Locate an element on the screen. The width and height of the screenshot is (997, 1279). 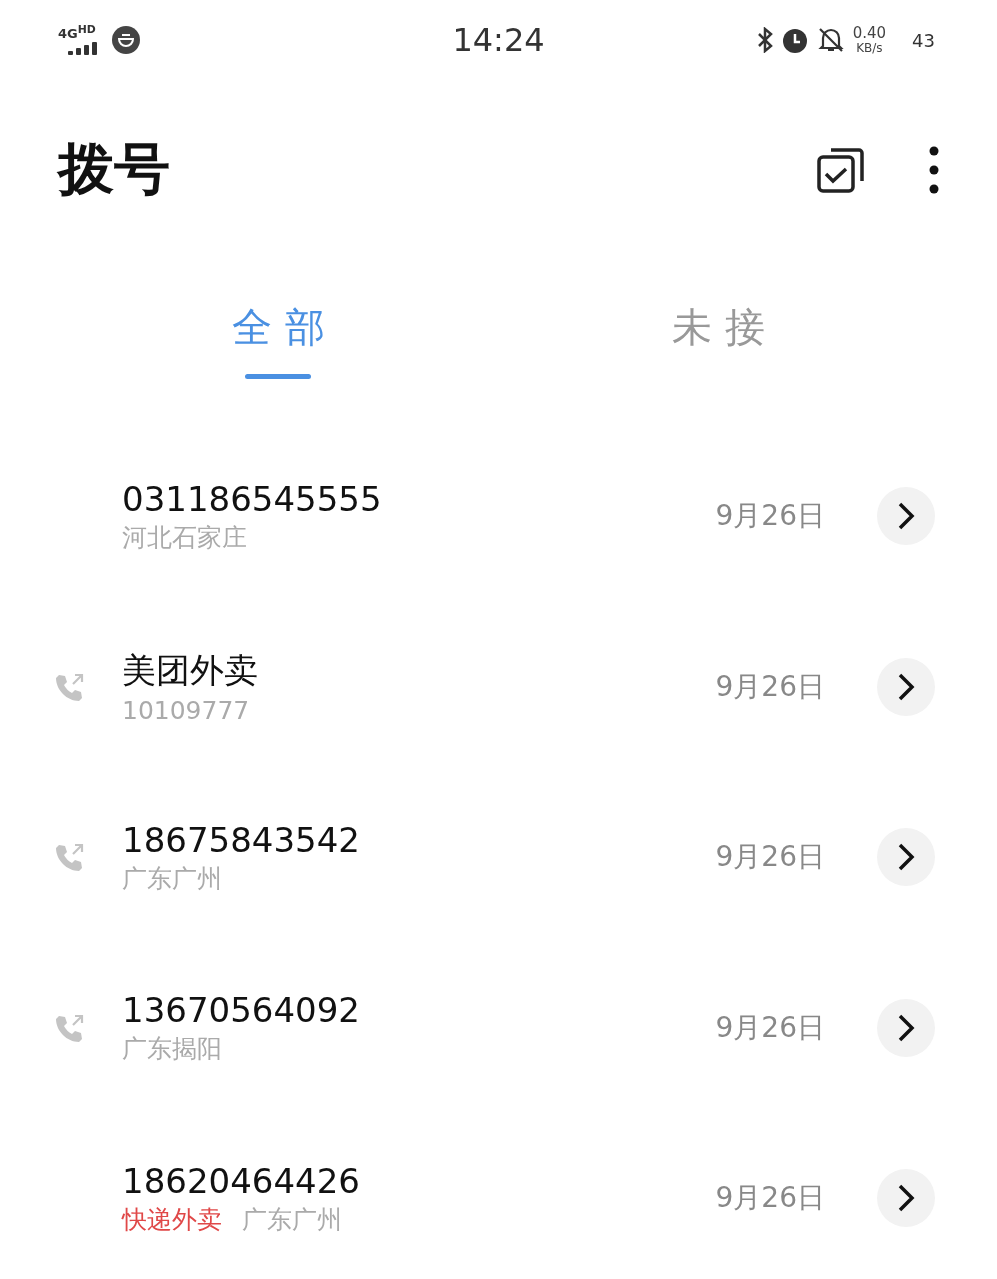
page-title: 拨号 is located at coordinates (114, 169).